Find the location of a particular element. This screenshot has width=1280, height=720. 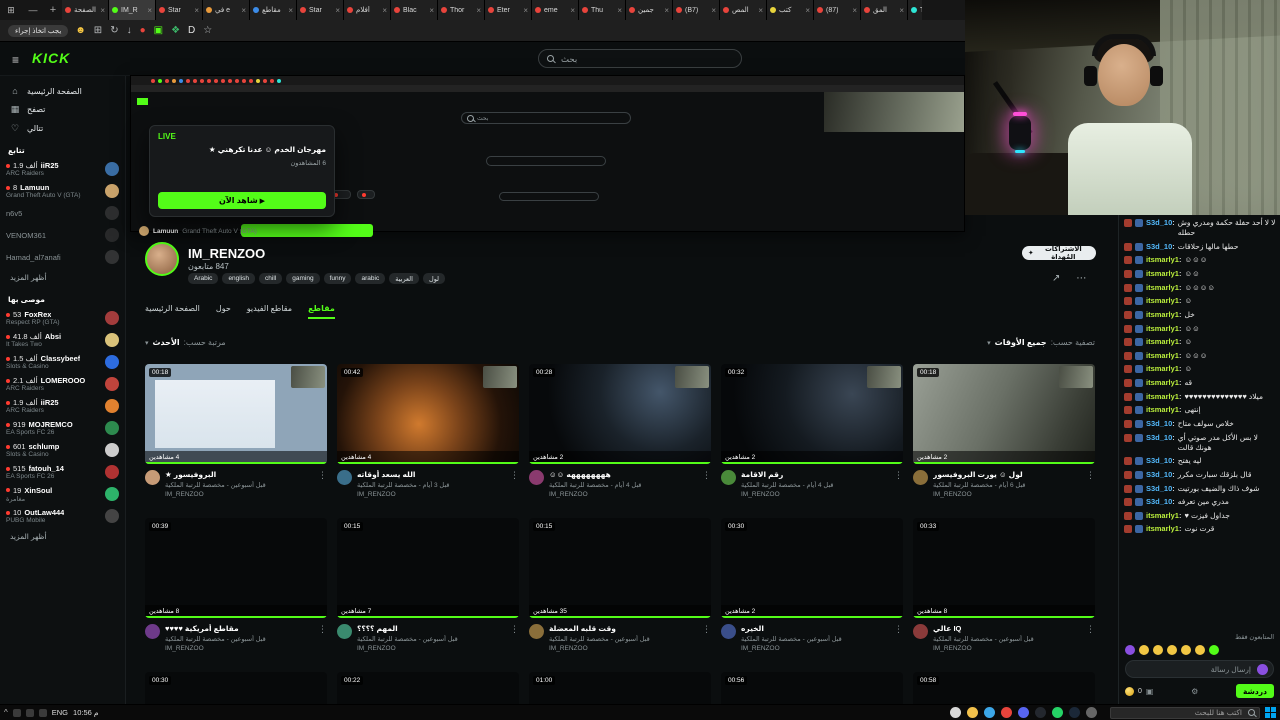

clip-thumbnail: 00:28 2 مشاهدين is located at coordinates (620, 414).